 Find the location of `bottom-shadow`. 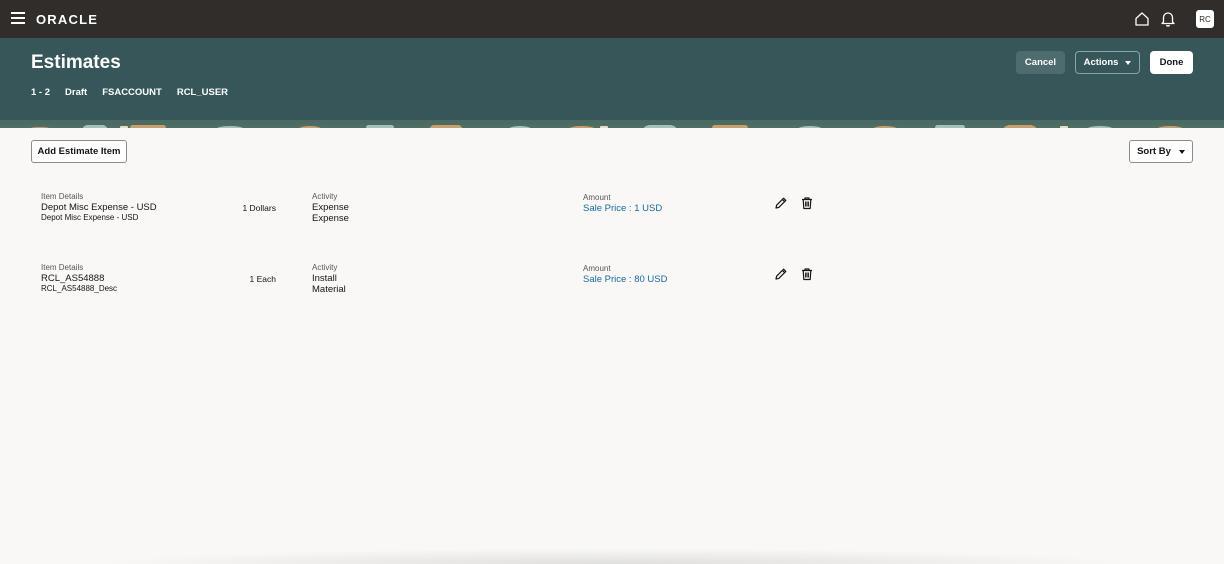

bottom-shadow is located at coordinates (615, 556).